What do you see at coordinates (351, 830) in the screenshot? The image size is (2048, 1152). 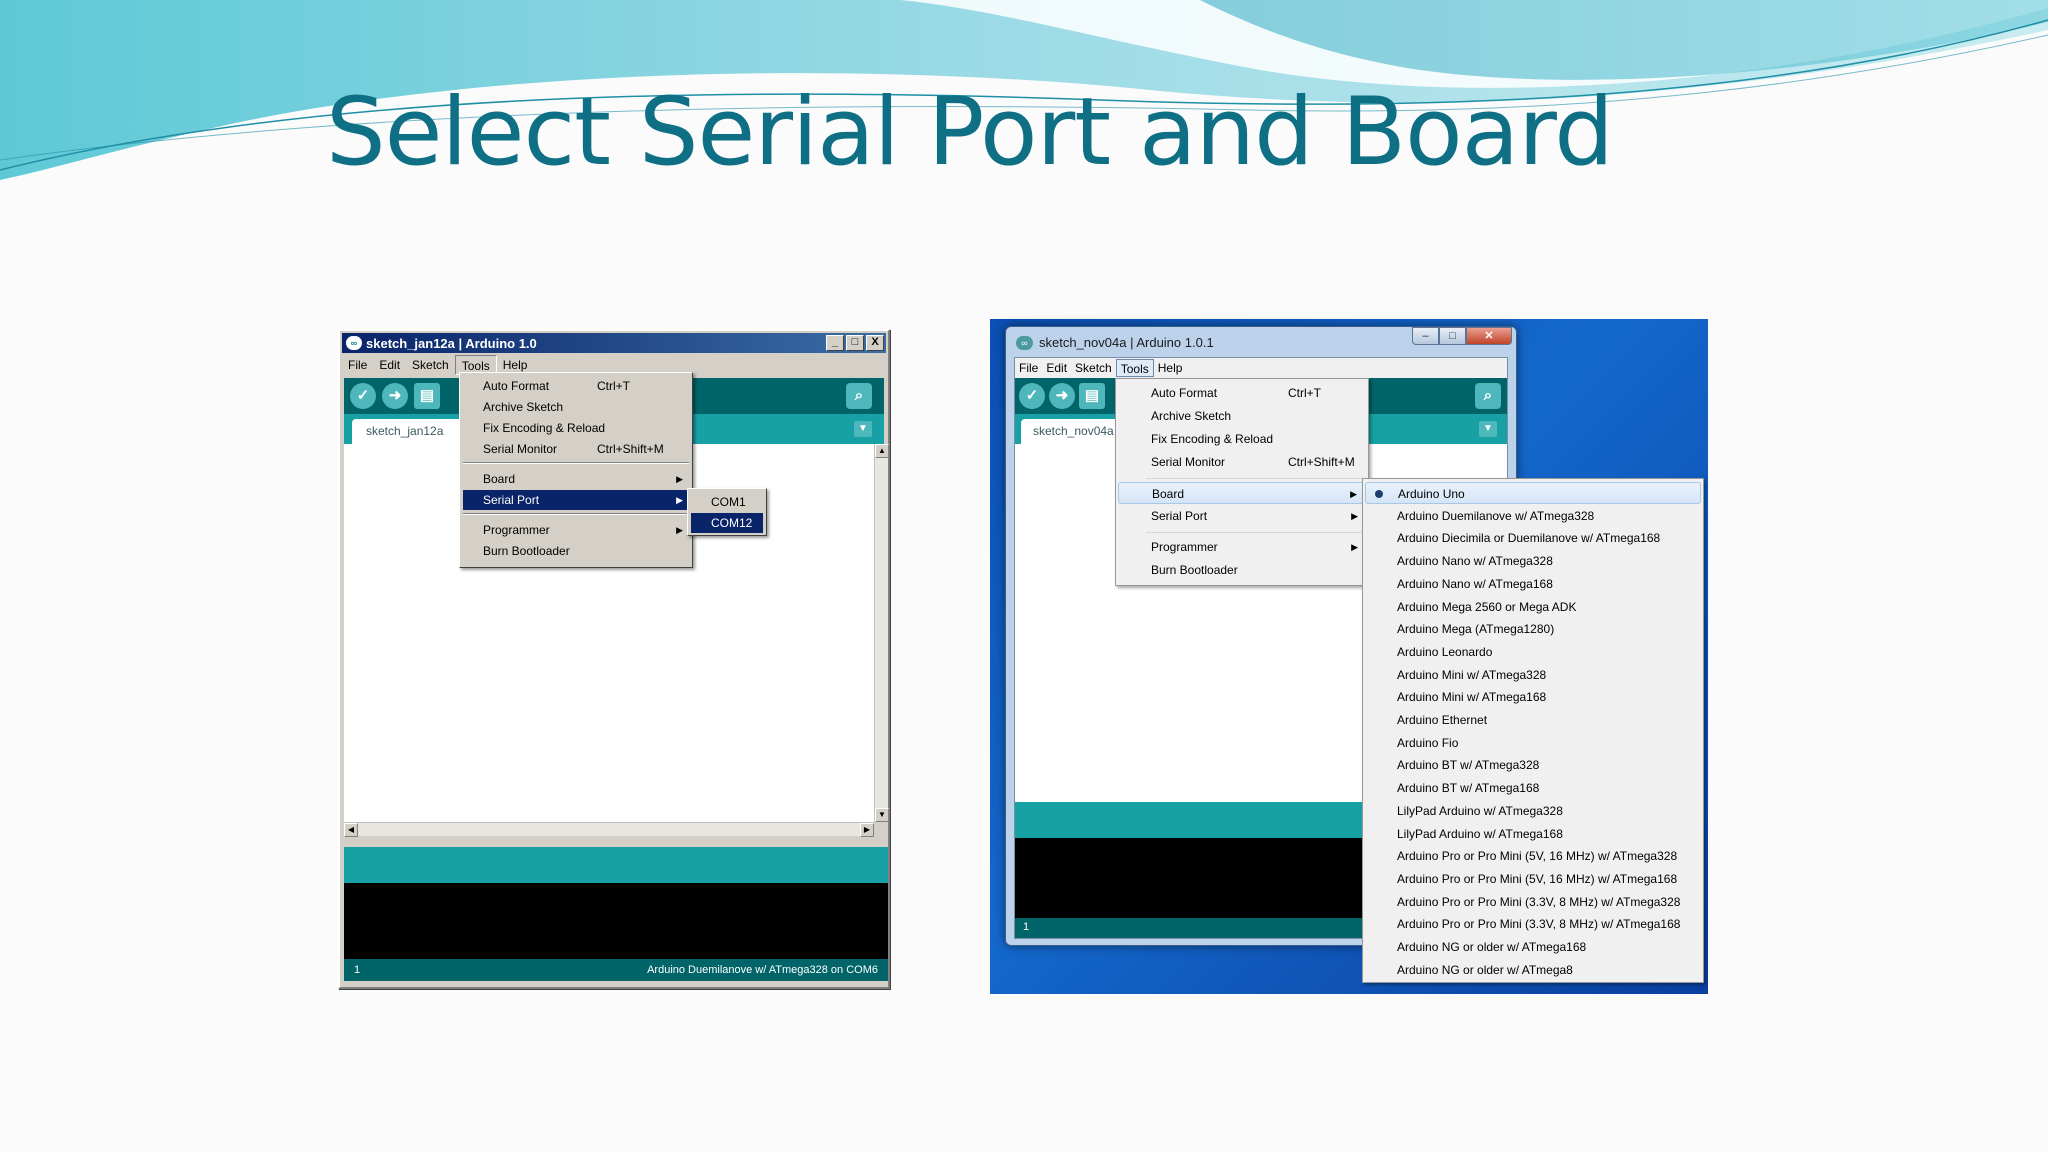 I see `scroll-left-icon: ◀` at bounding box center [351, 830].